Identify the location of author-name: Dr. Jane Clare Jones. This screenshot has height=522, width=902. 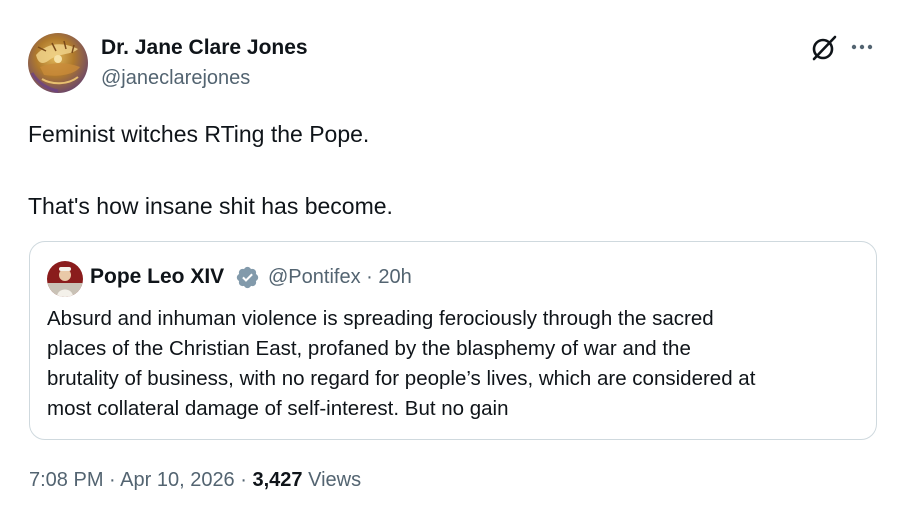
(204, 48).